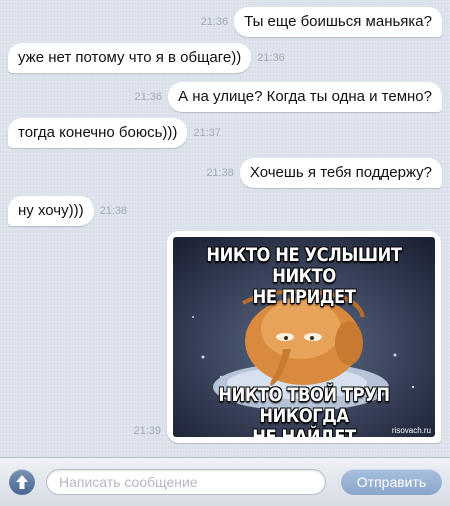 This screenshot has width=450, height=506. I want to click on message-outgoing: 21:36 А на улице? Когда ты одна и темно?, so click(285, 97).